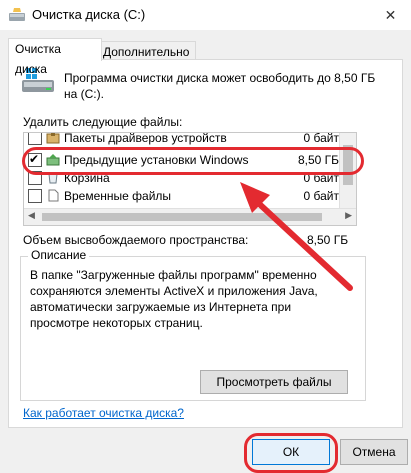 The height and width of the screenshot is (473, 411). Describe the element at coordinates (55, 57) in the screenshot. I see `tab-disk-cleanup: Очистка диска` at that location.